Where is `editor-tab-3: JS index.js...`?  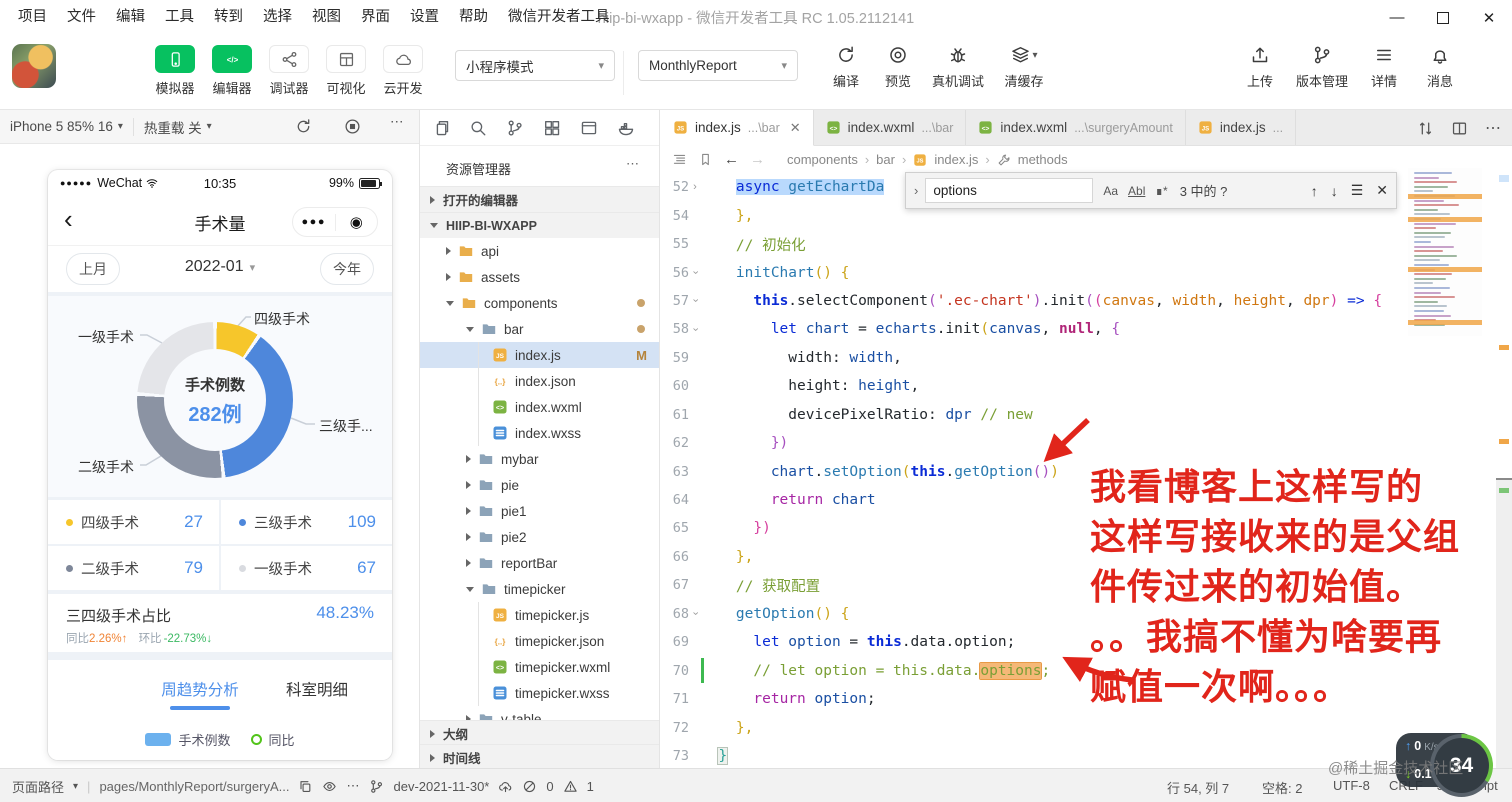 editor-tab-3: JS index.js... is located at coordinates (1241, 127).